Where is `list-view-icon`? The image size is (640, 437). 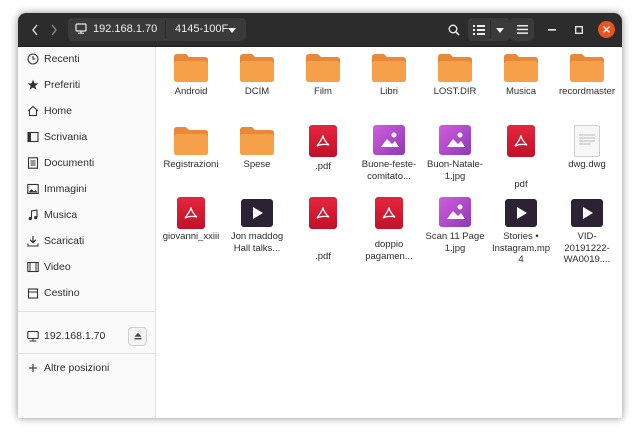 list-view-icon is located at coordinates (479, 29).